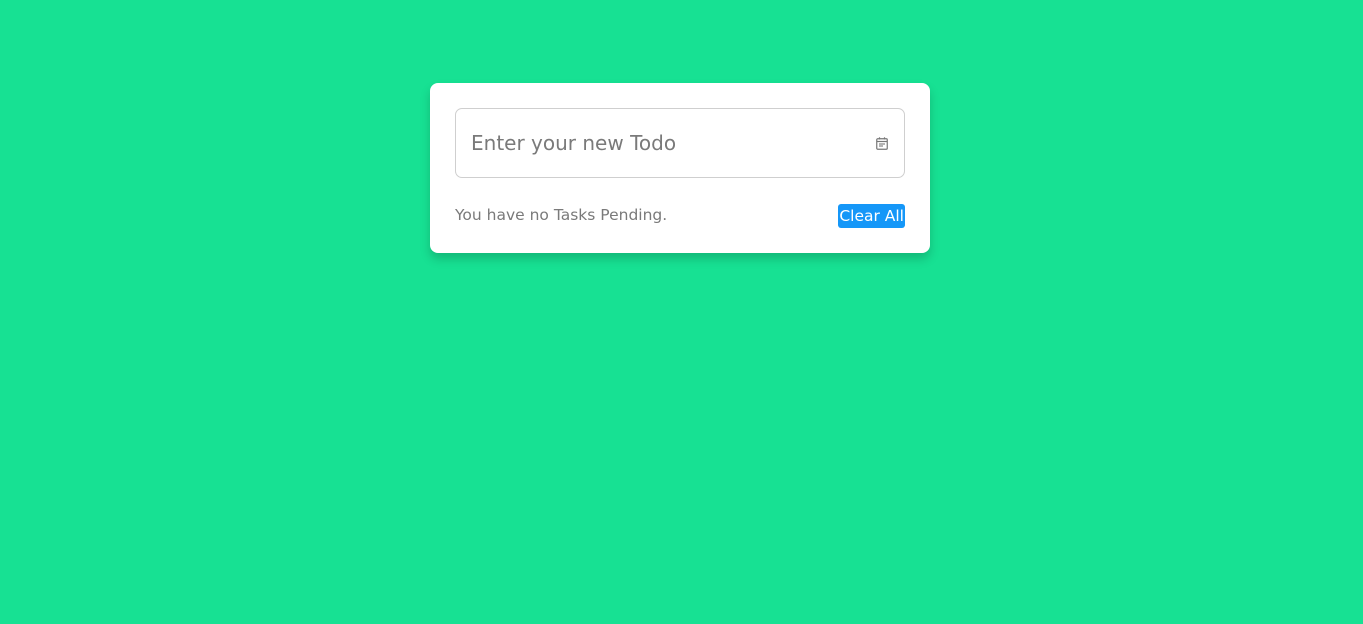  What do you see at coordinates (882, 143) in the screenshot?
I see `calendar-icon` at bounding box center [882, 143].